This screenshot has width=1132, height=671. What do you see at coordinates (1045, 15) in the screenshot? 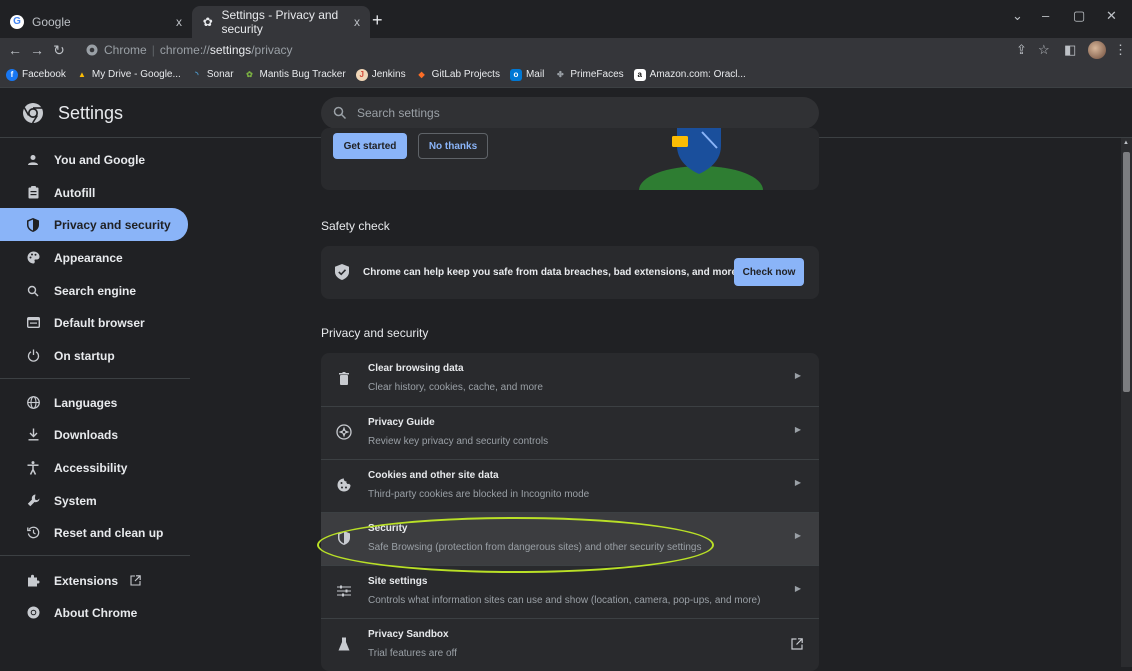
I see `minimize-button: –` at bounding box center [1045, 15].